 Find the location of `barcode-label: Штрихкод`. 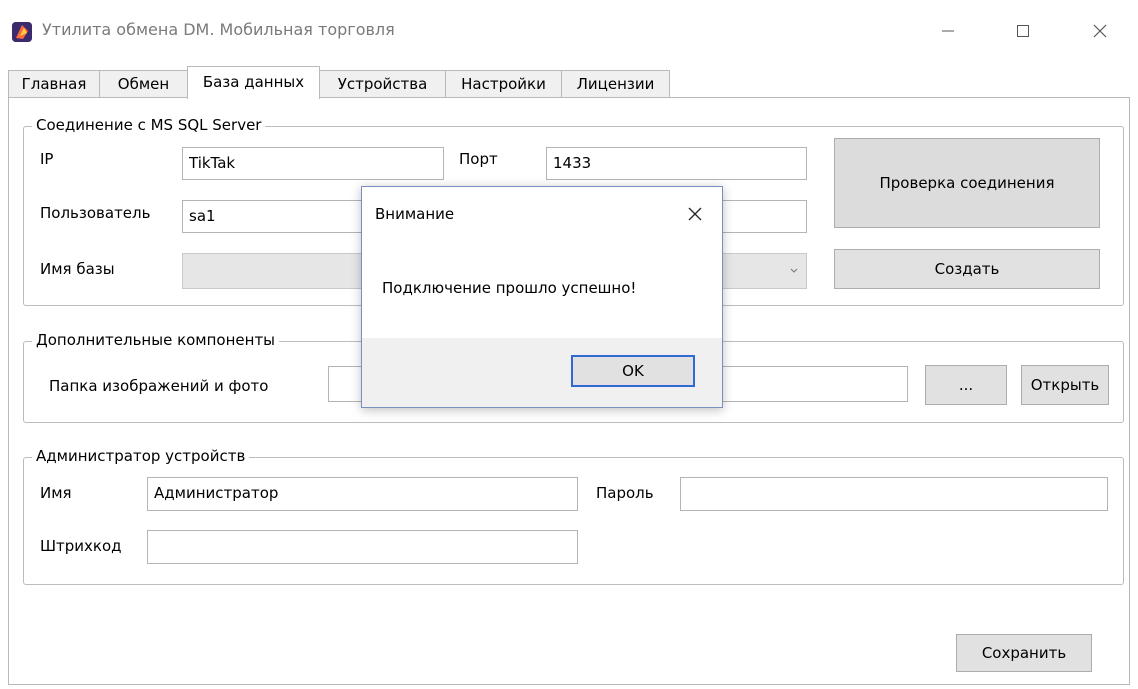

barcode-label: Штрихкод is located at coordinates (81, 546).